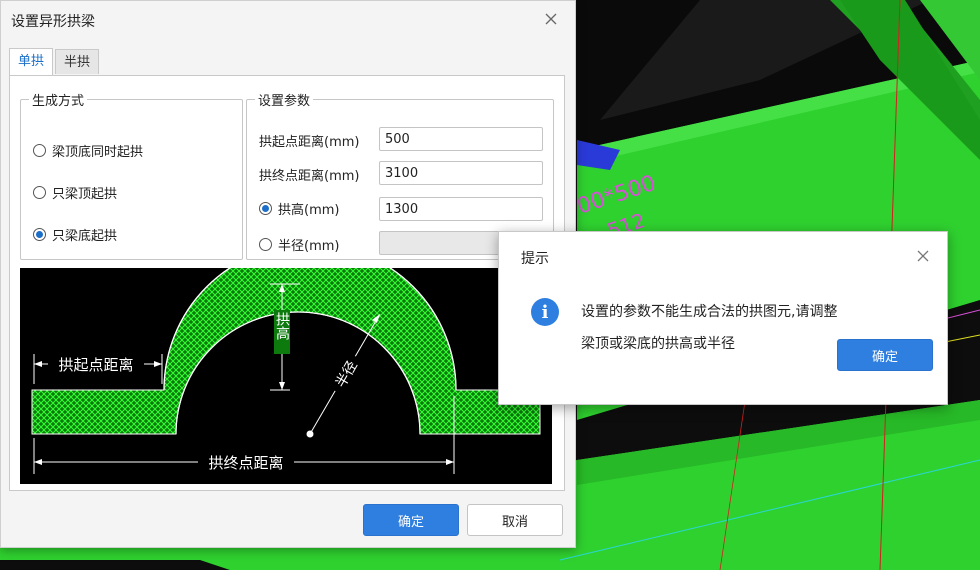  Describe the element at coordinates (77, 61) in the screenshot. I see `tab-half-arch: 半拱` at that location.